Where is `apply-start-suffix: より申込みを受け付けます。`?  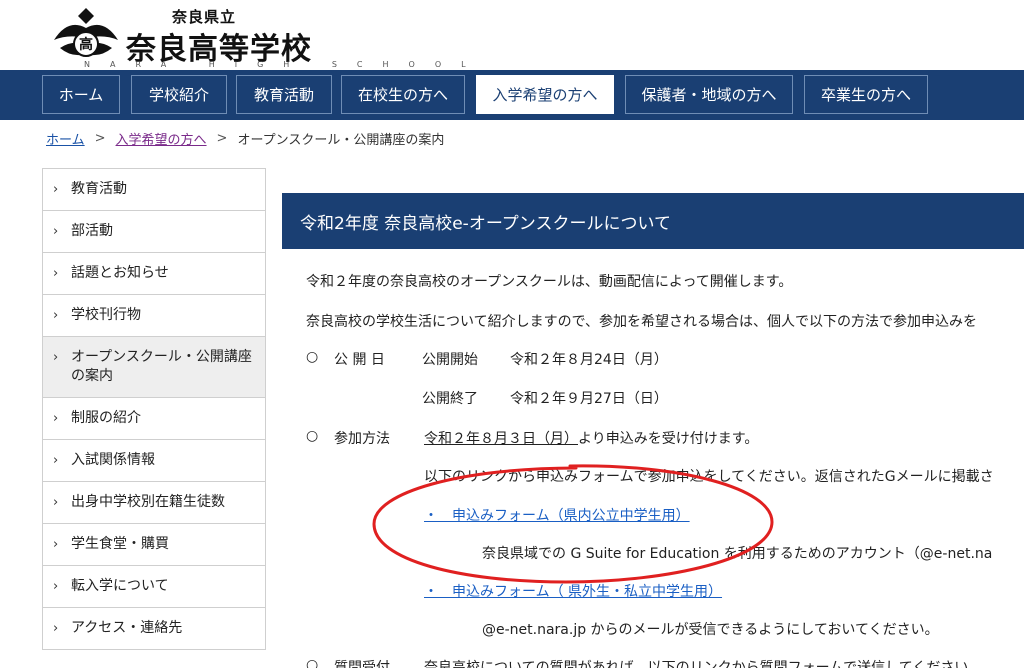 apply-start-suffix: より申込みを受け付けます。 is located at coordinates (668, 439).